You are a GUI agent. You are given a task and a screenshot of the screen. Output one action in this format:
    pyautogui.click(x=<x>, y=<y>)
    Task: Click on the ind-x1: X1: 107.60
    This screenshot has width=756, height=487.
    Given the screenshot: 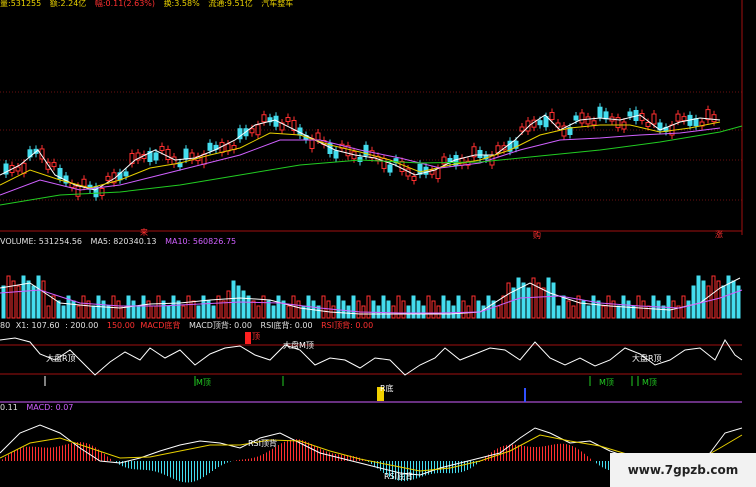 What is the action you would take?
    pyautogui.click(x=37, y=325)
    